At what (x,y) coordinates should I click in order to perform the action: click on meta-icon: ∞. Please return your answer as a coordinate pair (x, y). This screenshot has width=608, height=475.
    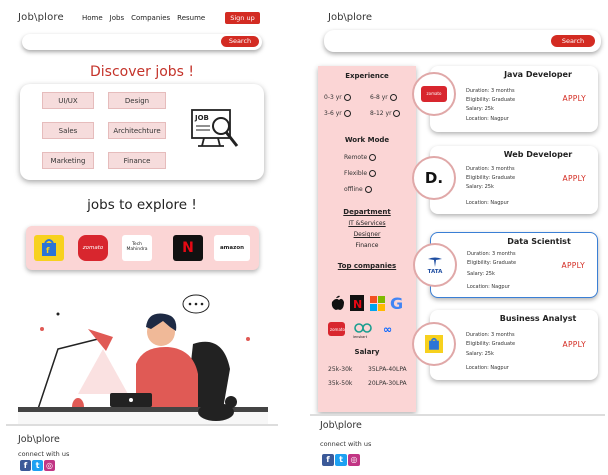
    Looking at the image, I should click on (387, 329).